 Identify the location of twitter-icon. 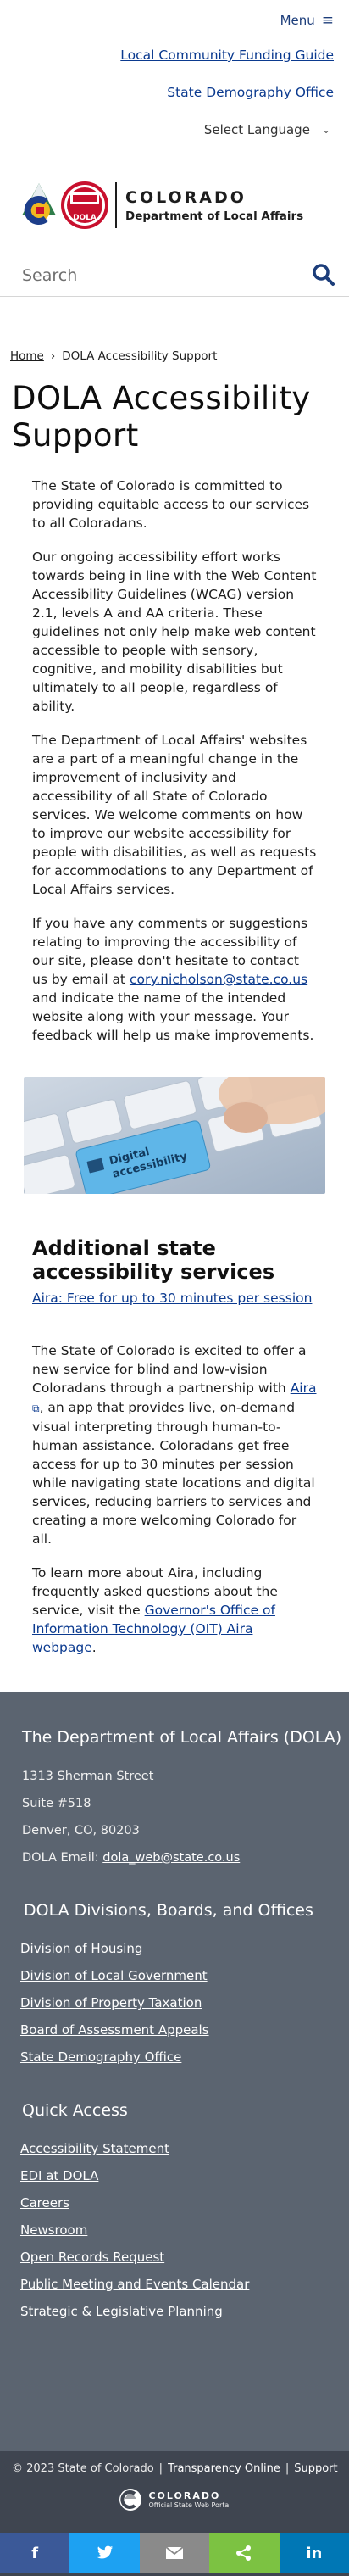
(105, 2552).